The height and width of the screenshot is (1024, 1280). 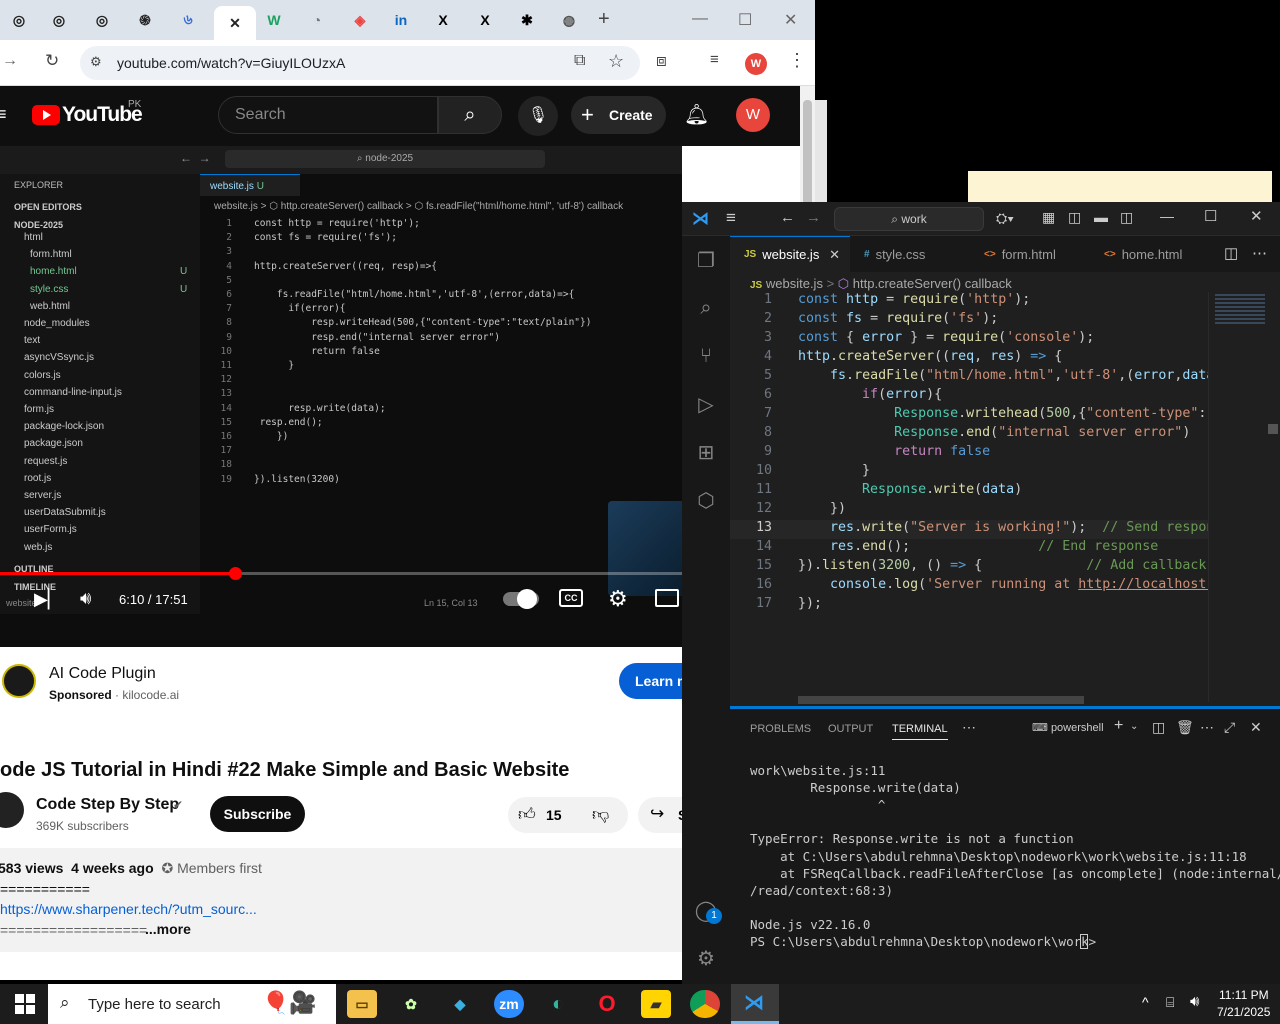 What do you see at coordinates (568, 815) in the screenshot?
I see `like-button: 👍︎ 15 👎︎` at bounding box center [568, 815].